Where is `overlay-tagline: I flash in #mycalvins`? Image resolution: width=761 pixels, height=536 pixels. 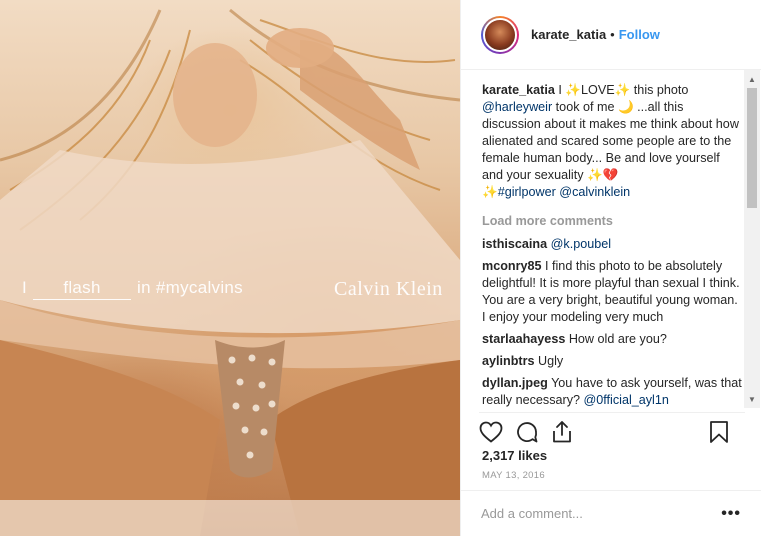 overlay-tagline: I flash in #mycalvins is located at coordinates (132, 289).